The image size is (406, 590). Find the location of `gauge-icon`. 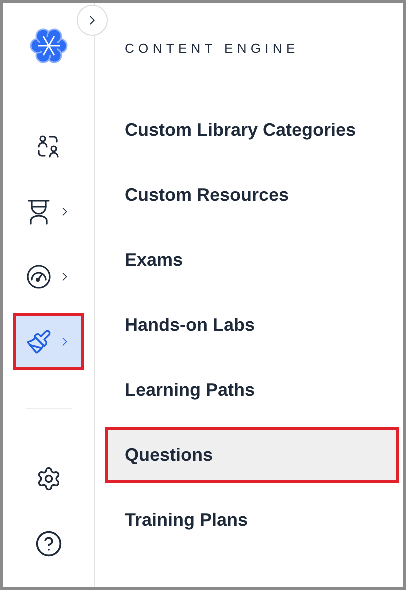

gauge-icon is located at coordinates (39, 277).